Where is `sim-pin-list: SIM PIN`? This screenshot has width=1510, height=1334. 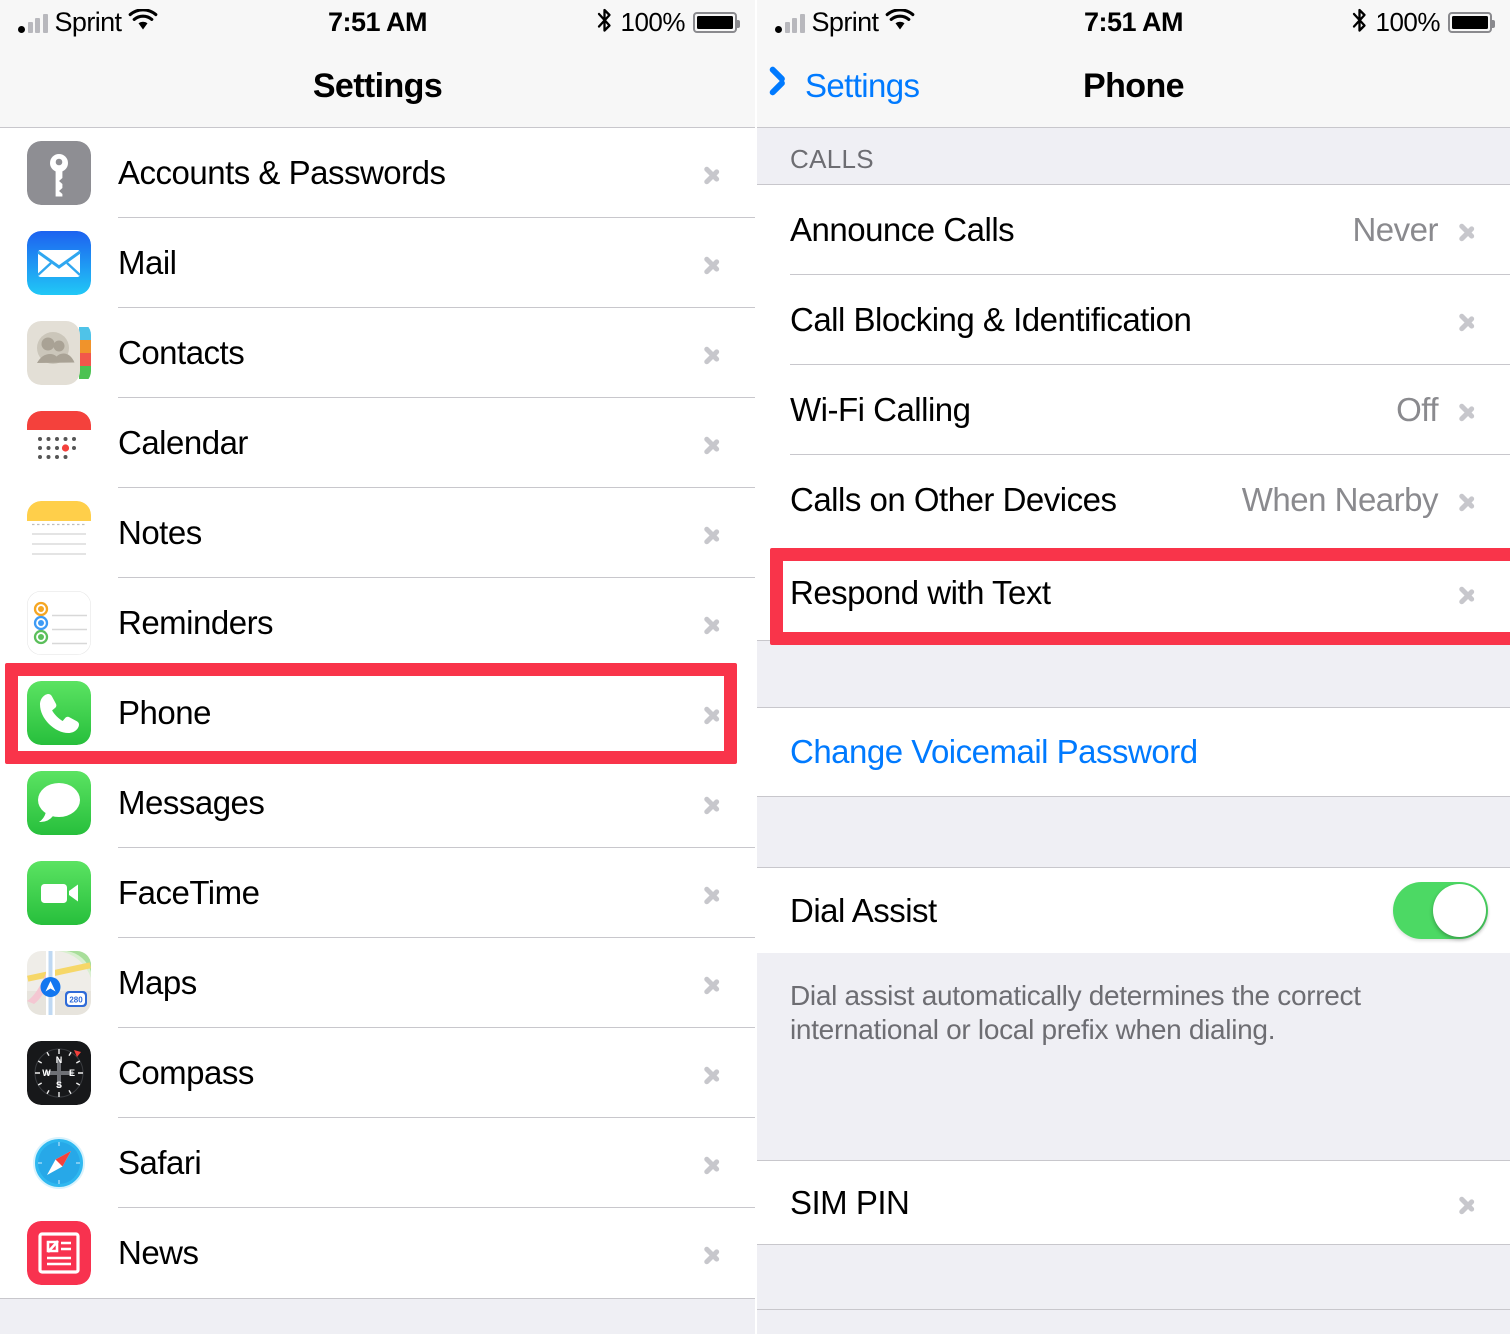 sim-pin-list: SIM PIN is located at coordinates (1133, 1202).